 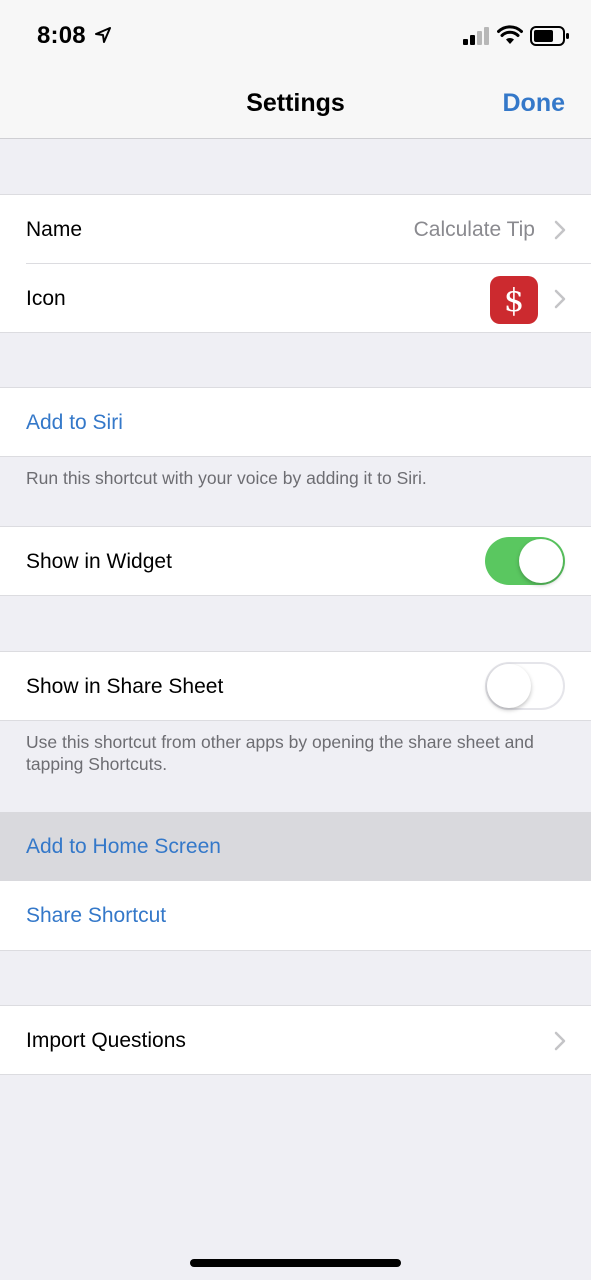 What do you see at coordinates (295, 35) in the screenshot?
I see `status-bar: 8:08` at bounding box center [295, 35].